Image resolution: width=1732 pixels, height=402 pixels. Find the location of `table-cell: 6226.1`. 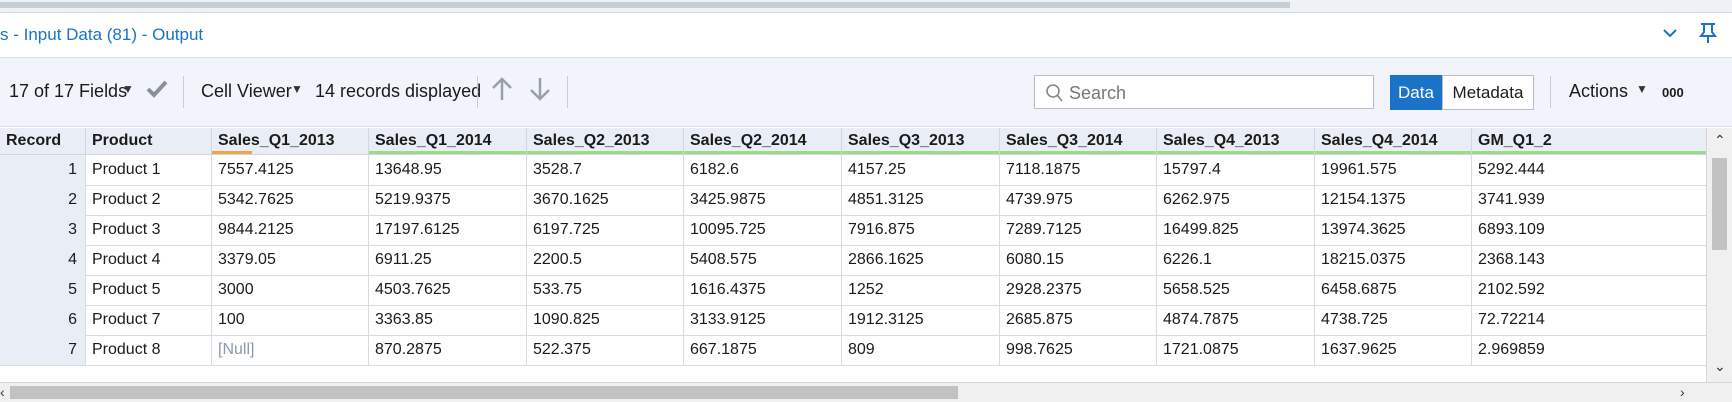

table-cell: 6226.1 is located at coordinates (1236, 260).